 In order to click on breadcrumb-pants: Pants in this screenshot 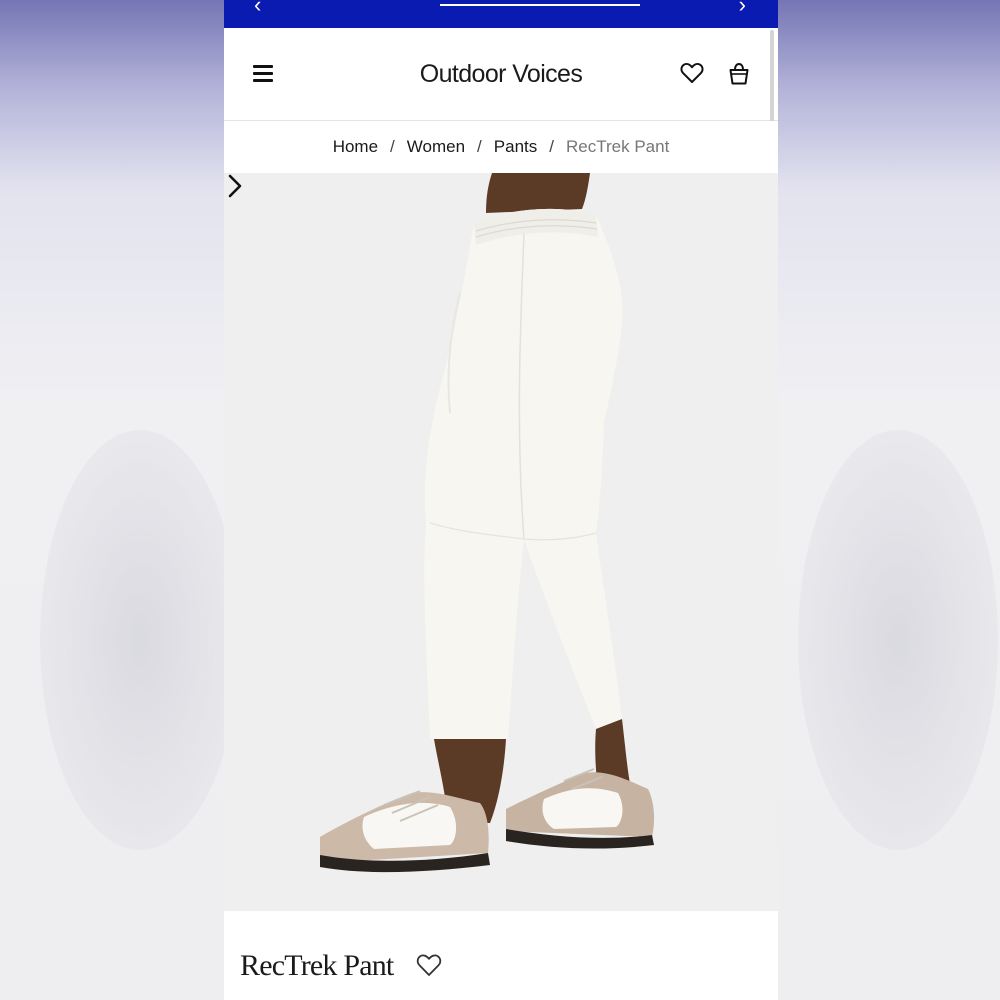, I will do `click(515, 147)`.